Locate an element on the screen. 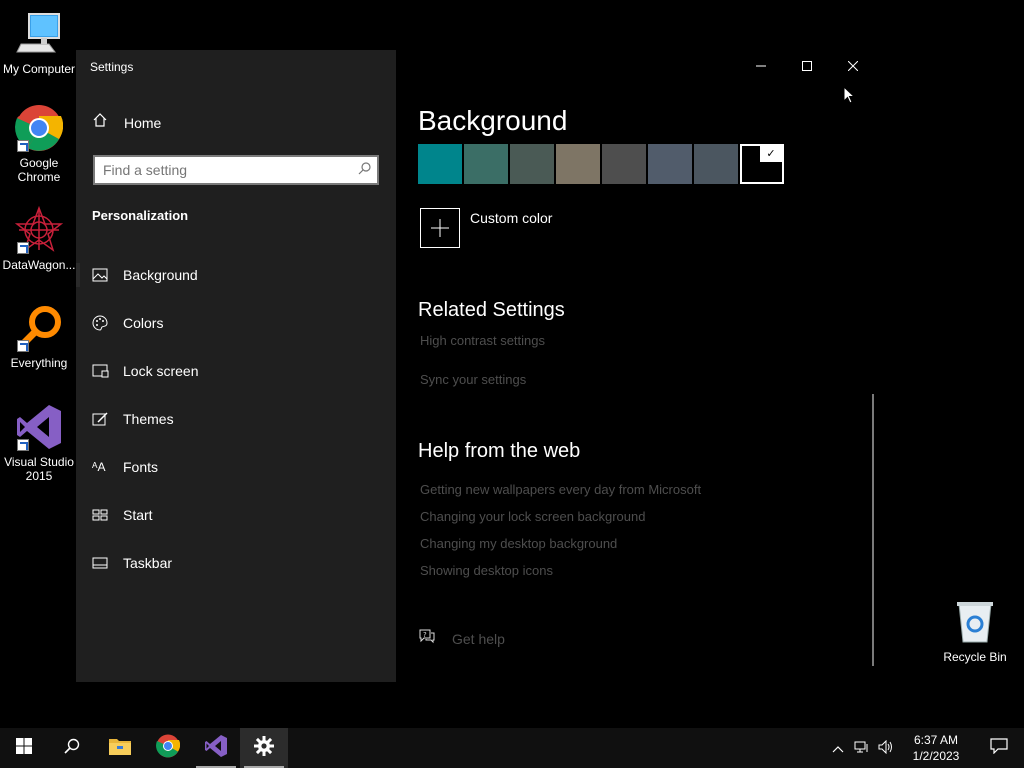 This screenshot has height=768, width=1024. windows-start-icon is located at coordinates (24, 748).